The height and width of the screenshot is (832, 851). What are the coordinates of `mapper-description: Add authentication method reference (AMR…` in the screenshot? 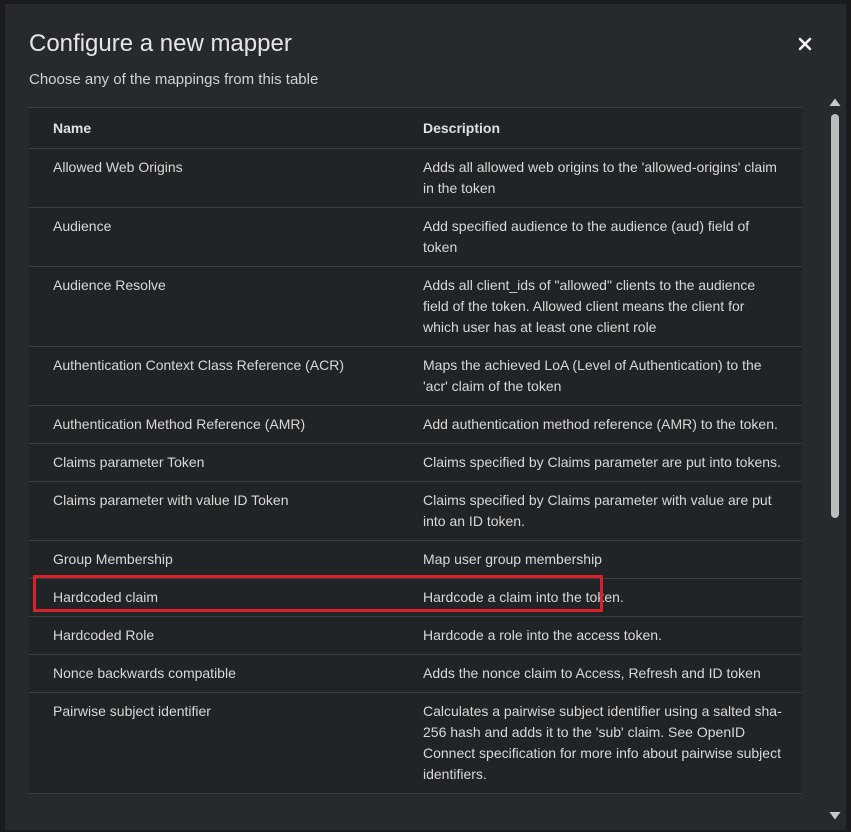 It's located at (600, 424).